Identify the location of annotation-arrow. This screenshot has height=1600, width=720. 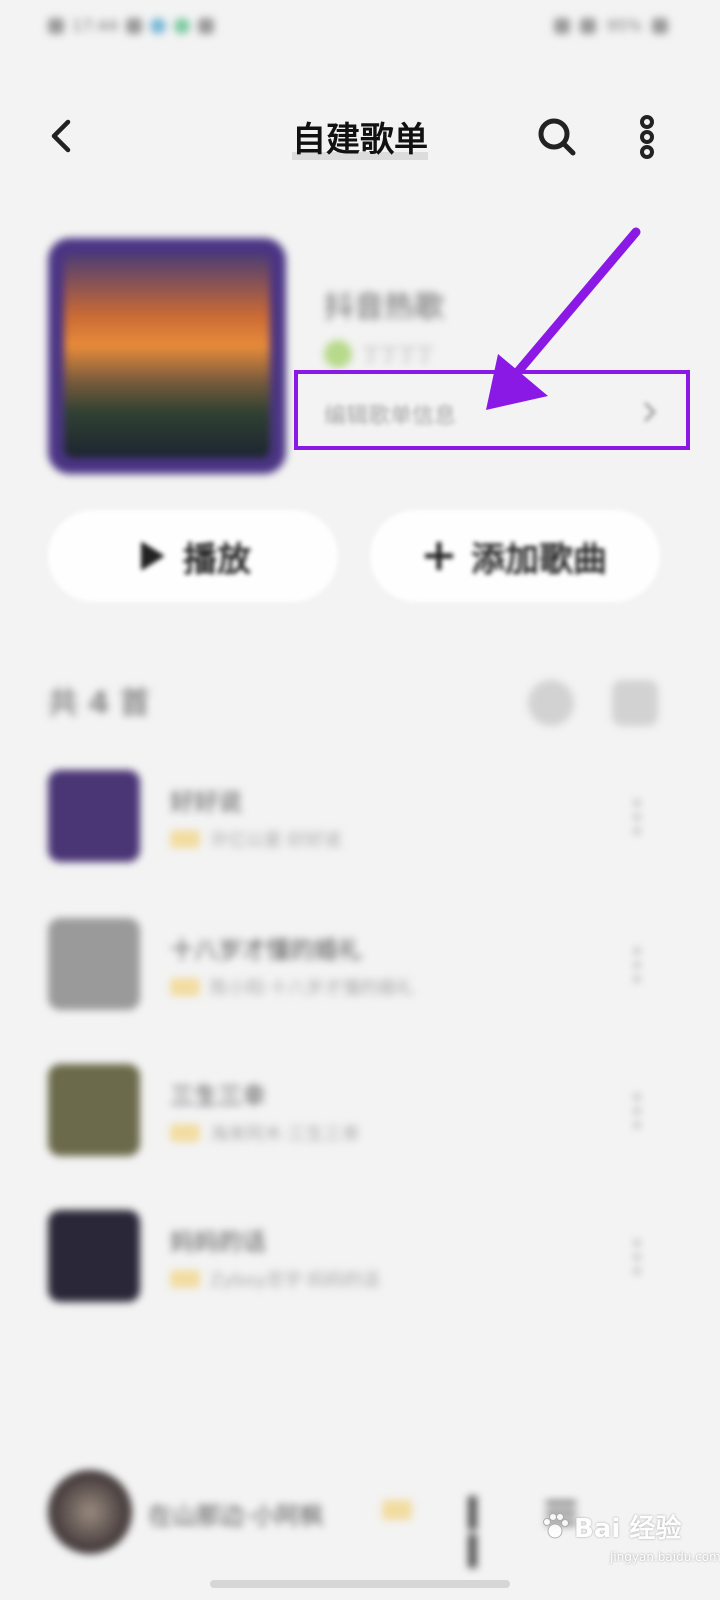
(563, 318).